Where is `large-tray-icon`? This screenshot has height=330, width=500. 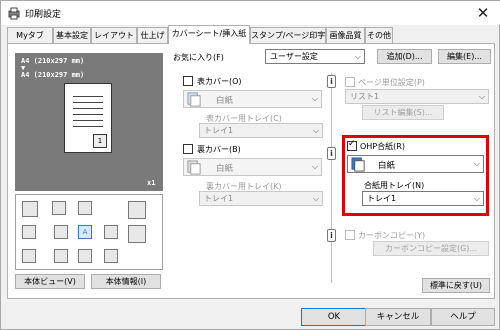
large-tray-icon is located at coordinates (137, 234).